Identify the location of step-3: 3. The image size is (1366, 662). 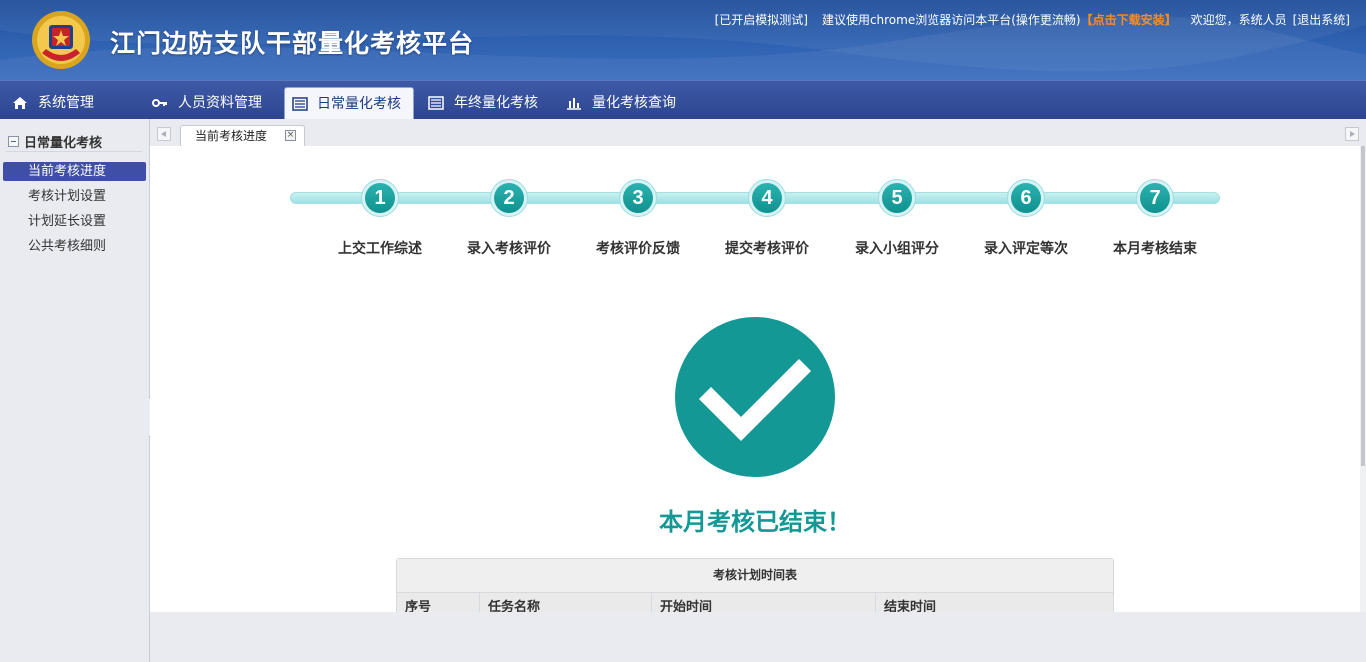
(638, 198).